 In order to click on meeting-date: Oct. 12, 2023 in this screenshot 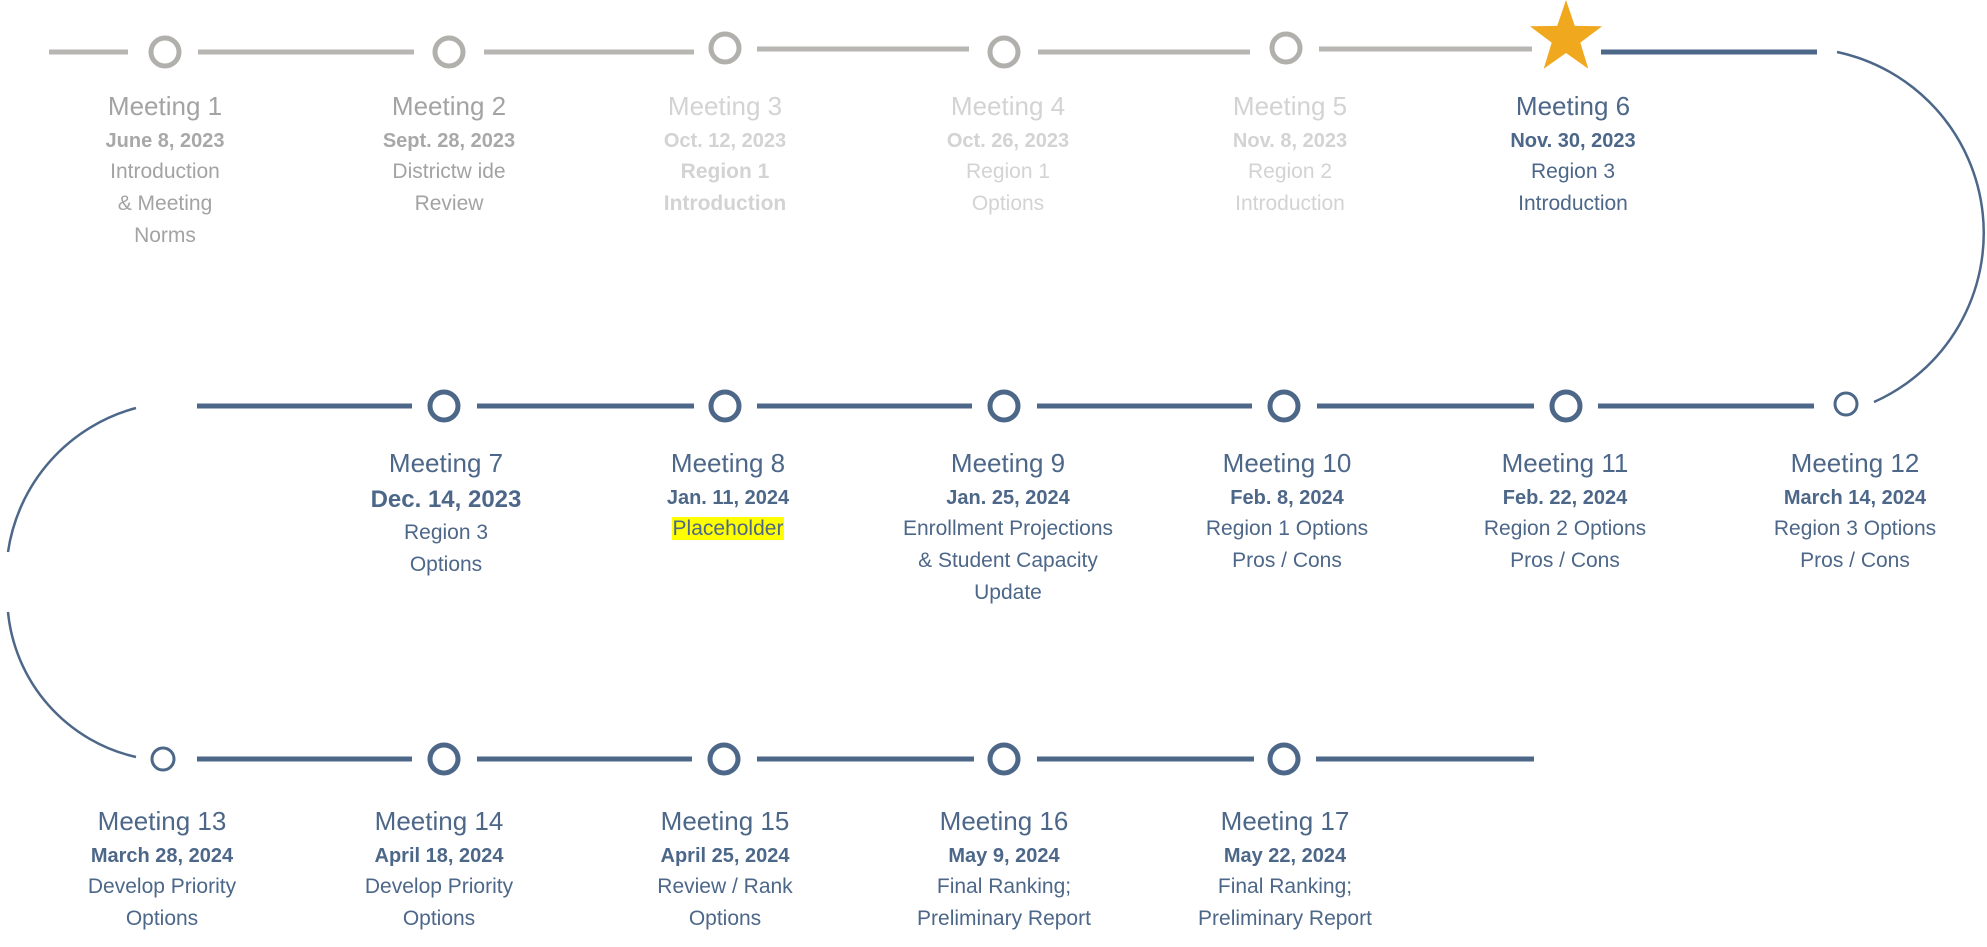, I will do `click(725, 141)`.